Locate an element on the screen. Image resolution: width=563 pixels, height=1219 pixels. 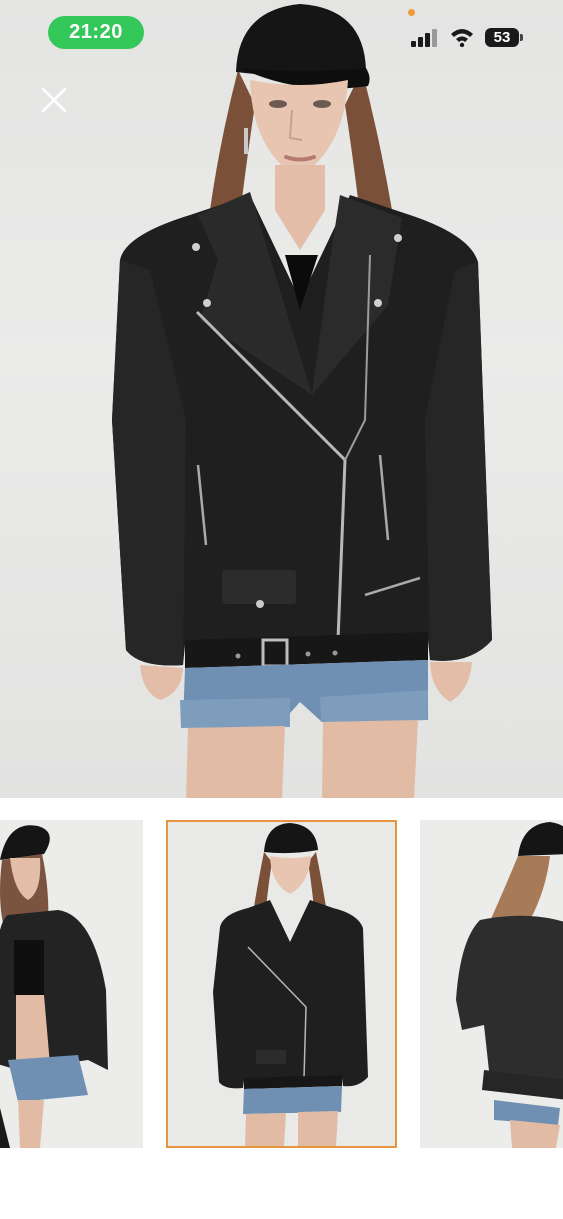
wifi-icon is located at coordinates (462, 38).